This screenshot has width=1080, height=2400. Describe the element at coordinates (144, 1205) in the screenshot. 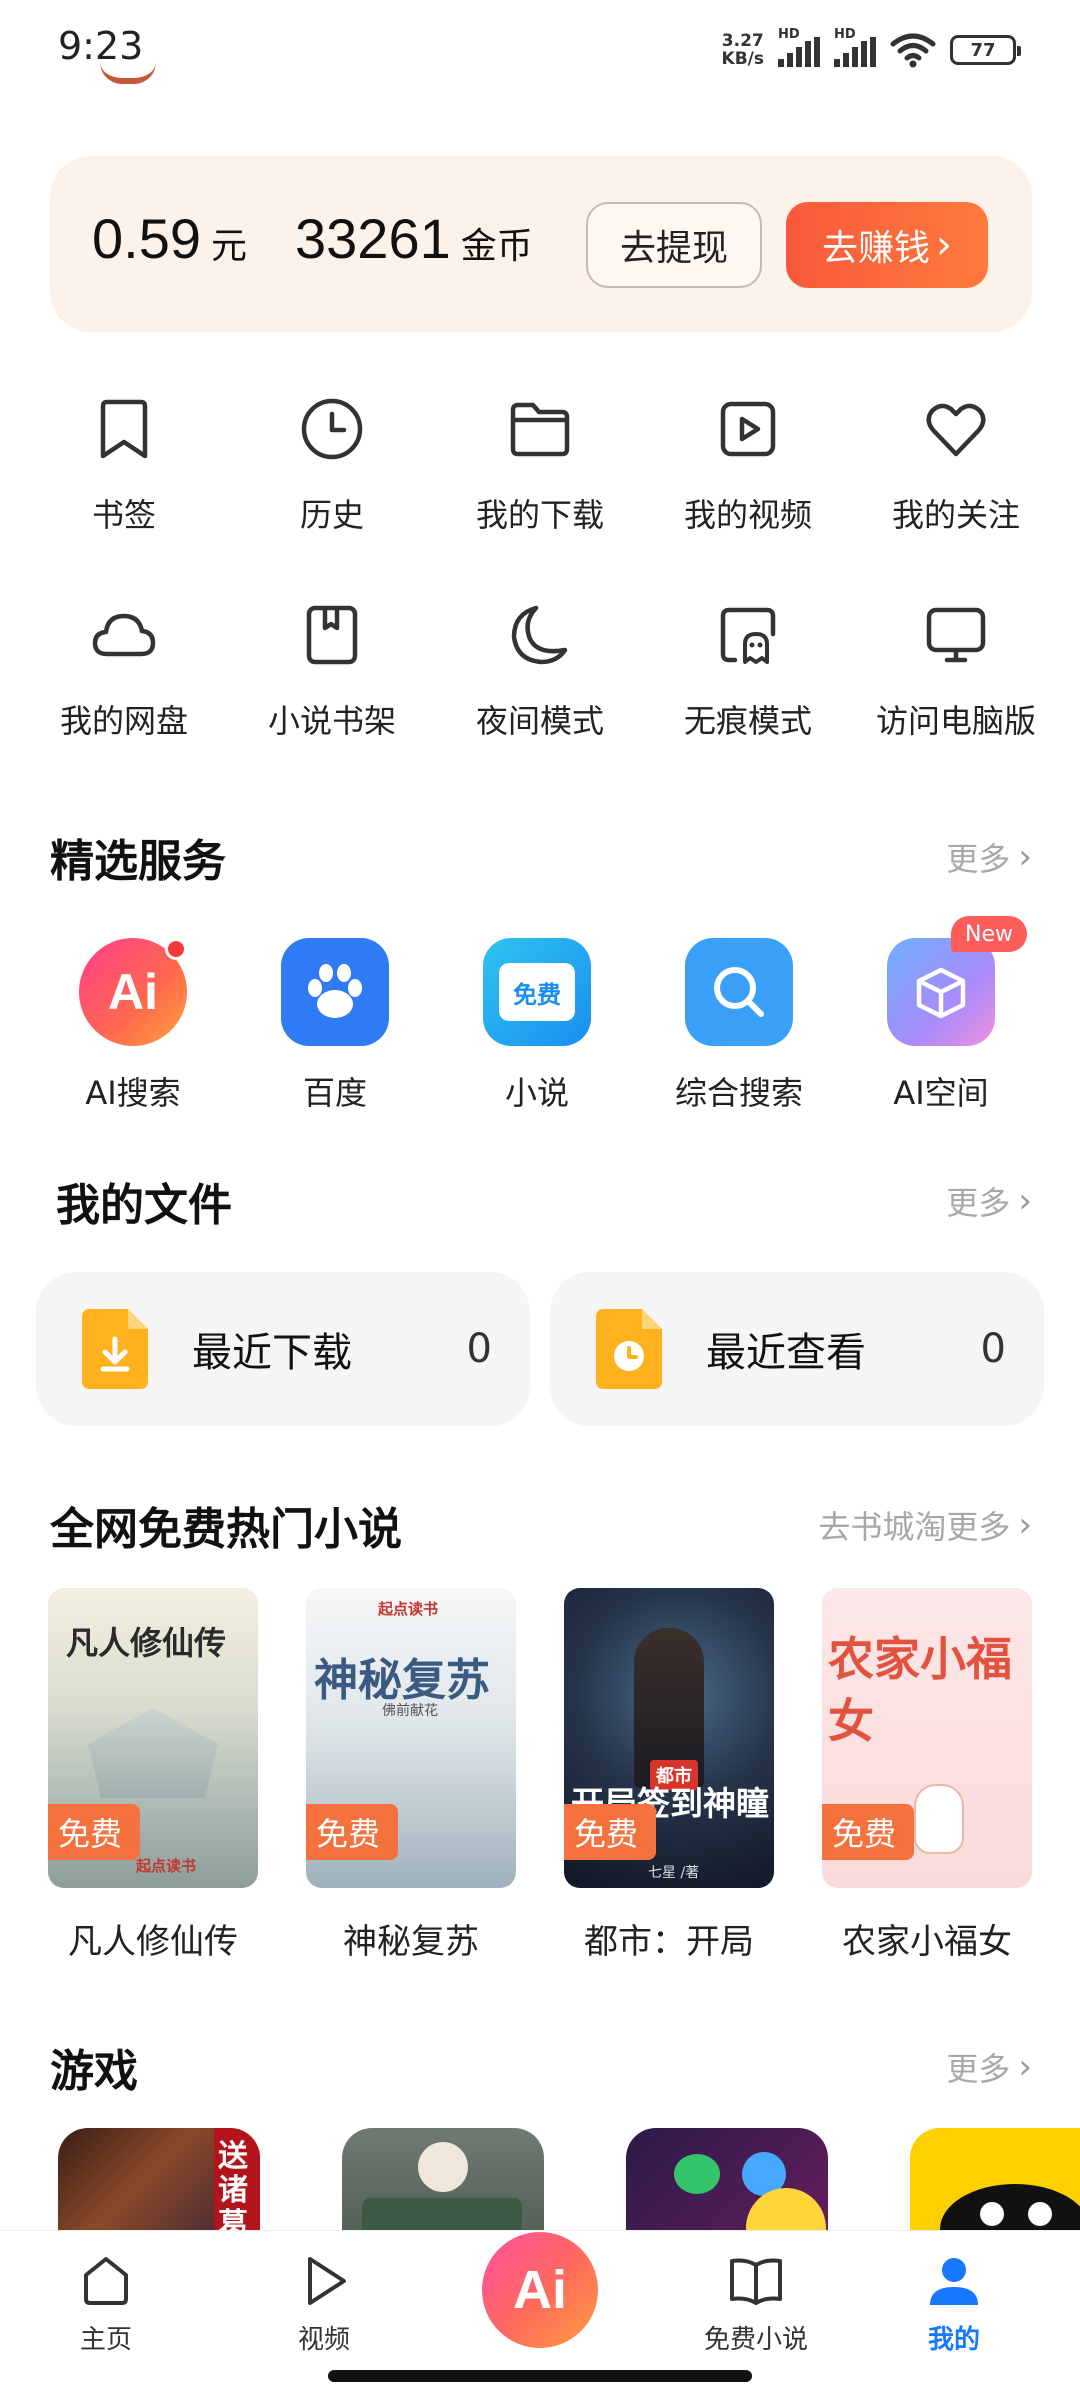

I see `section-title: 我的文件` at that location.